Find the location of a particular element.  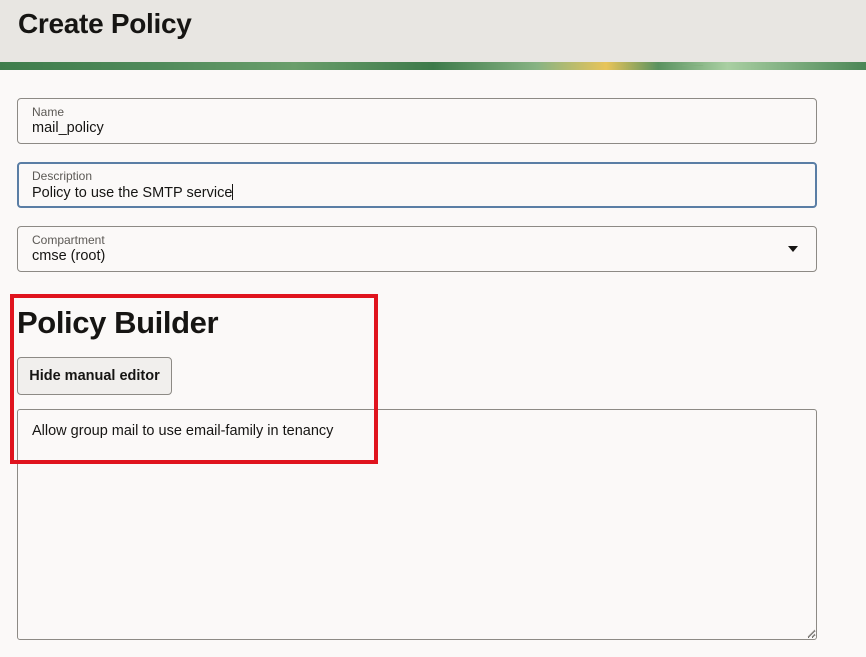

description-text: Policy to use the SMTP service is located at coordinates (132, 193).